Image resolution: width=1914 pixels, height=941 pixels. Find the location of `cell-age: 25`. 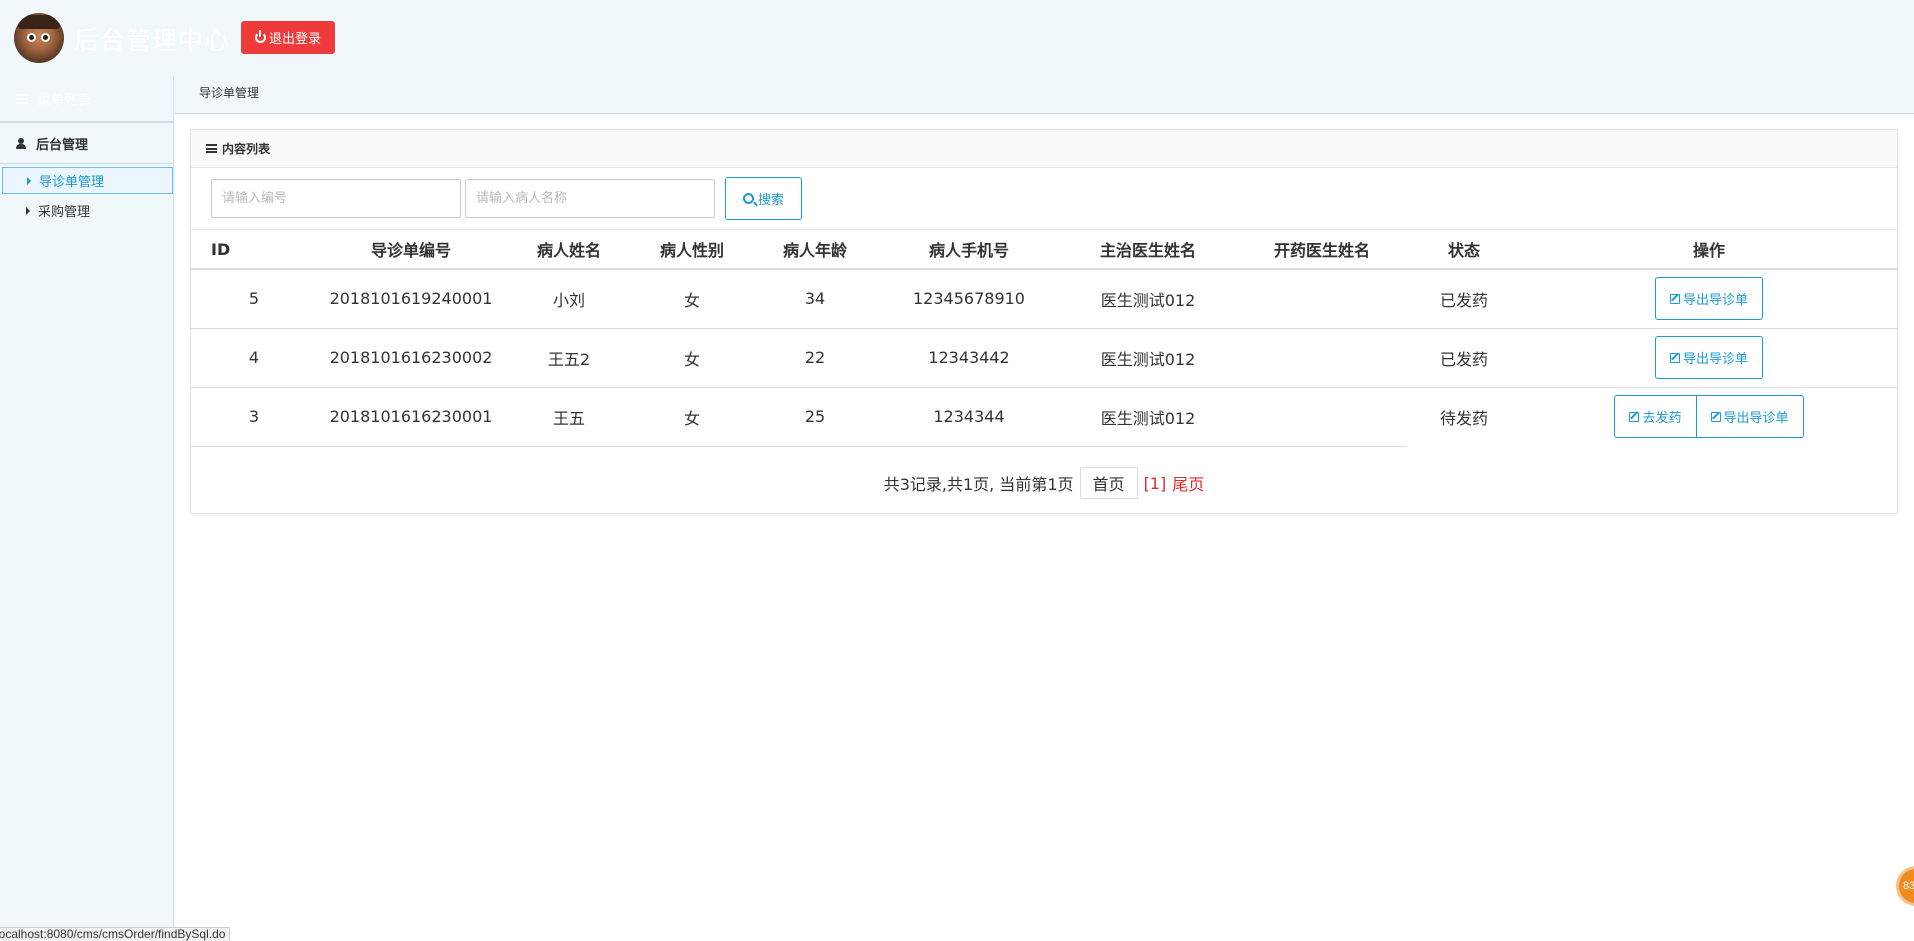

cell-age: 25 is located at coordinates (815, 417).